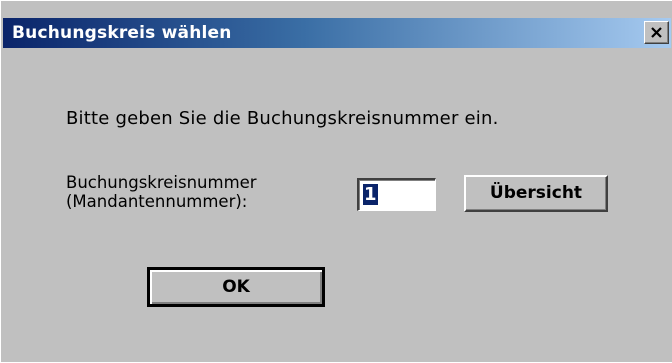 The image size is (672, 363). What do you see at coordinates (337, 33) in the screenshot?
I see `title-bar: Buchungskreis wählen` at bounding box center [337, 33].